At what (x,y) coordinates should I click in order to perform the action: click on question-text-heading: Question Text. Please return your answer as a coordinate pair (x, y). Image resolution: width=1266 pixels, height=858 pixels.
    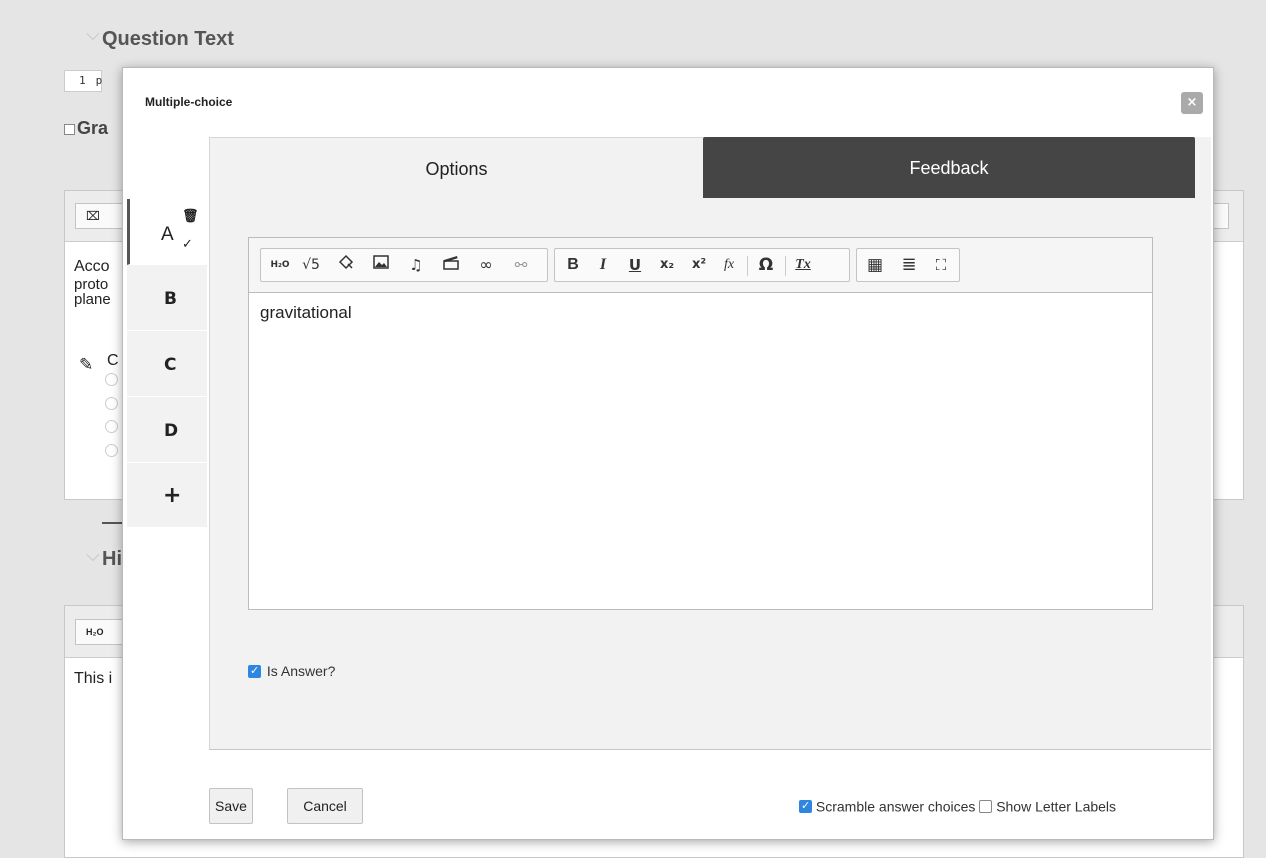
    Looking at the image, I should click on (168, 39).